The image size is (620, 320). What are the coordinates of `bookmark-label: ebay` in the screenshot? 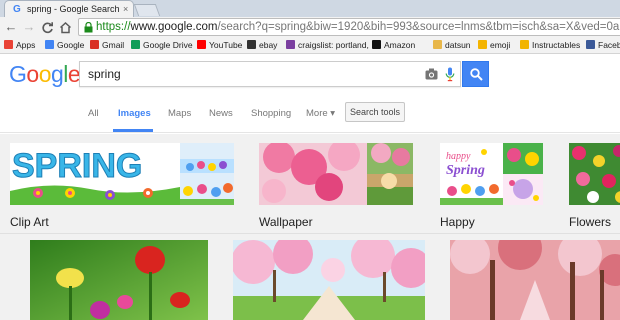 It's located at (268, 45).